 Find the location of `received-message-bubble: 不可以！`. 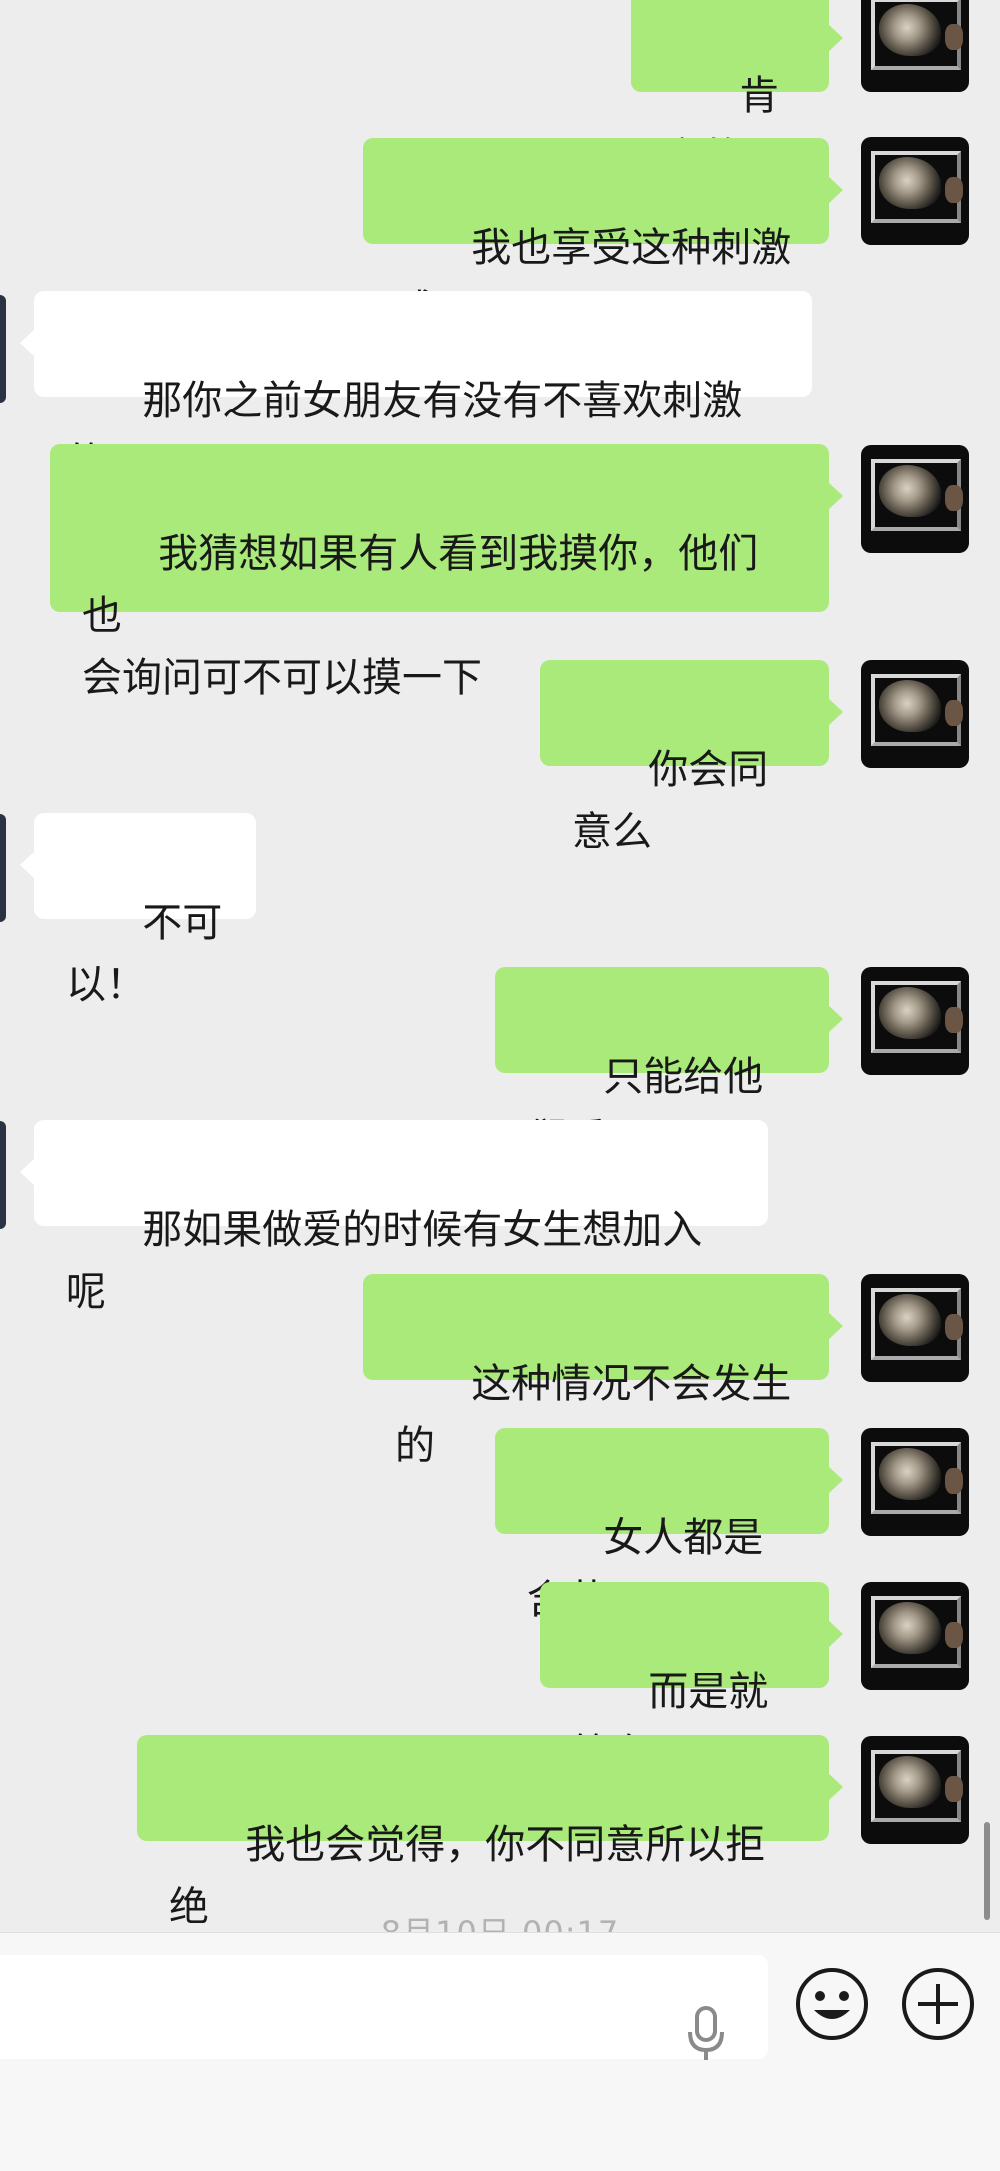

received-message-bubble: 不可以！ is located at coordinates (138, 910).